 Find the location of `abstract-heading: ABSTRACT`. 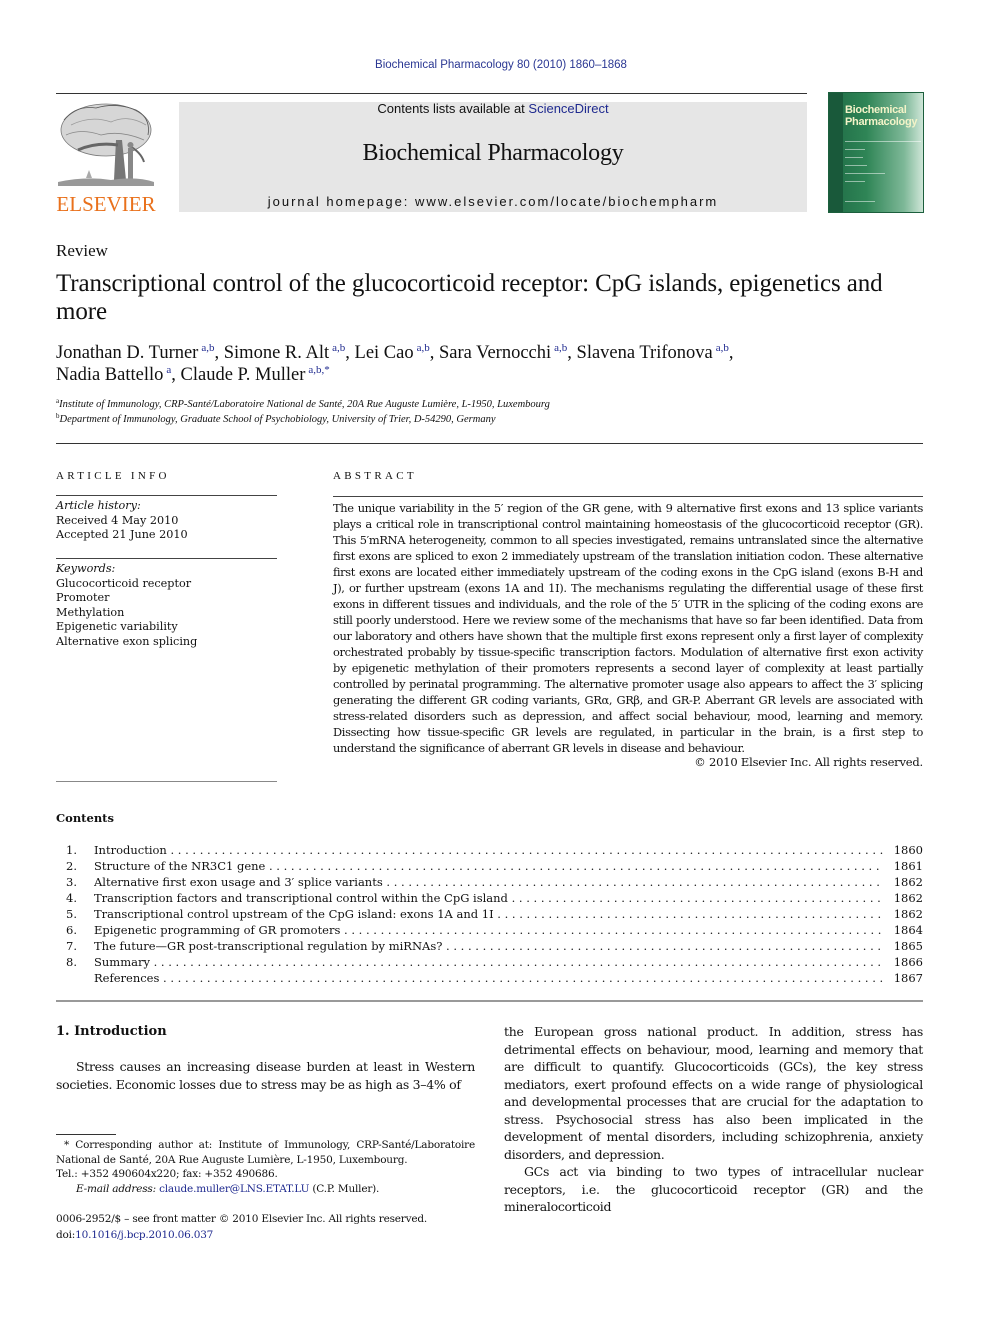

abstract-heading: ABSTRACT is located at coordinates (375, 476).